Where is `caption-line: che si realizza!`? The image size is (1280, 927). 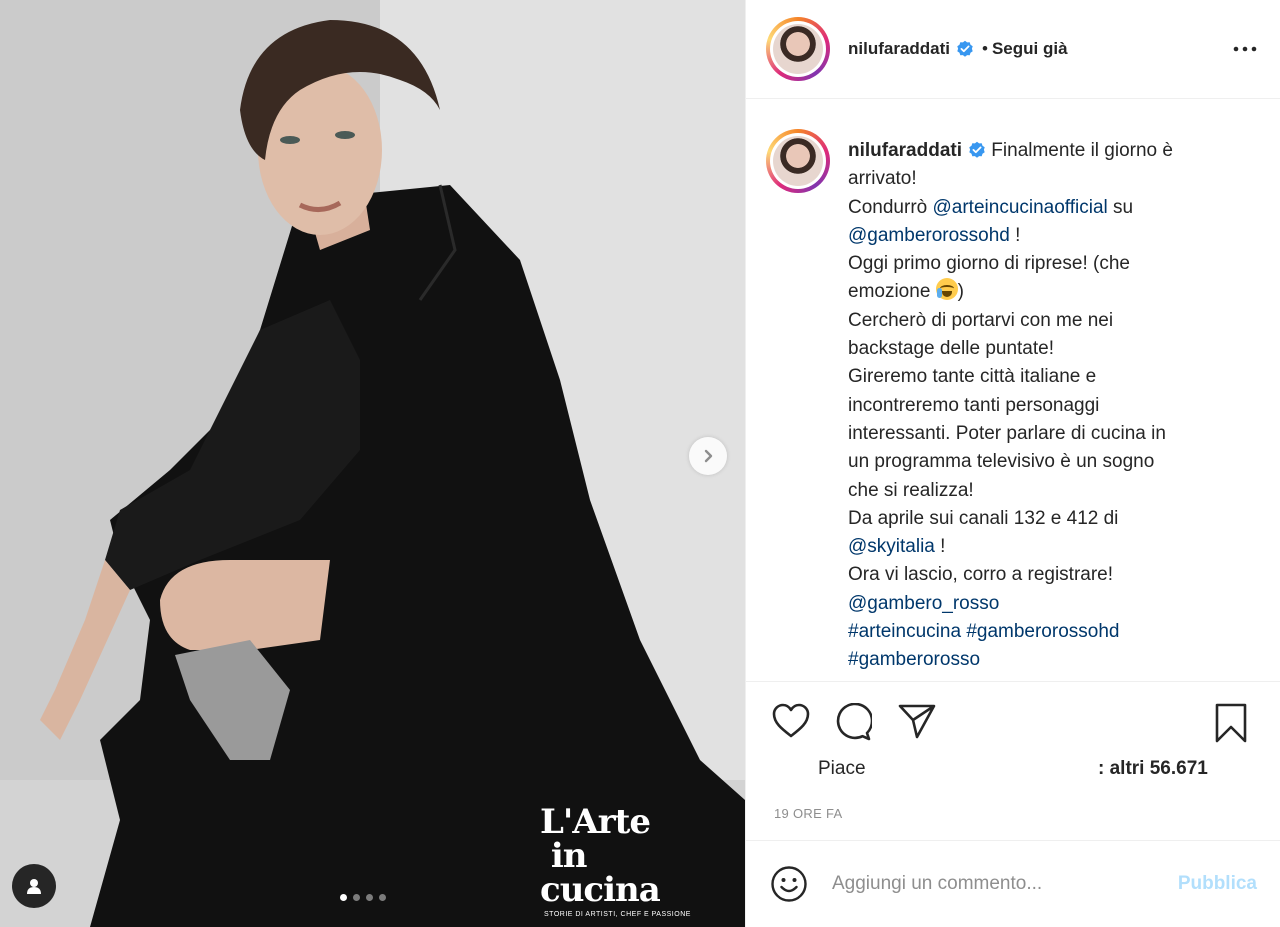 caption-line: che si realizza! is located at coordinates (1035, 491).